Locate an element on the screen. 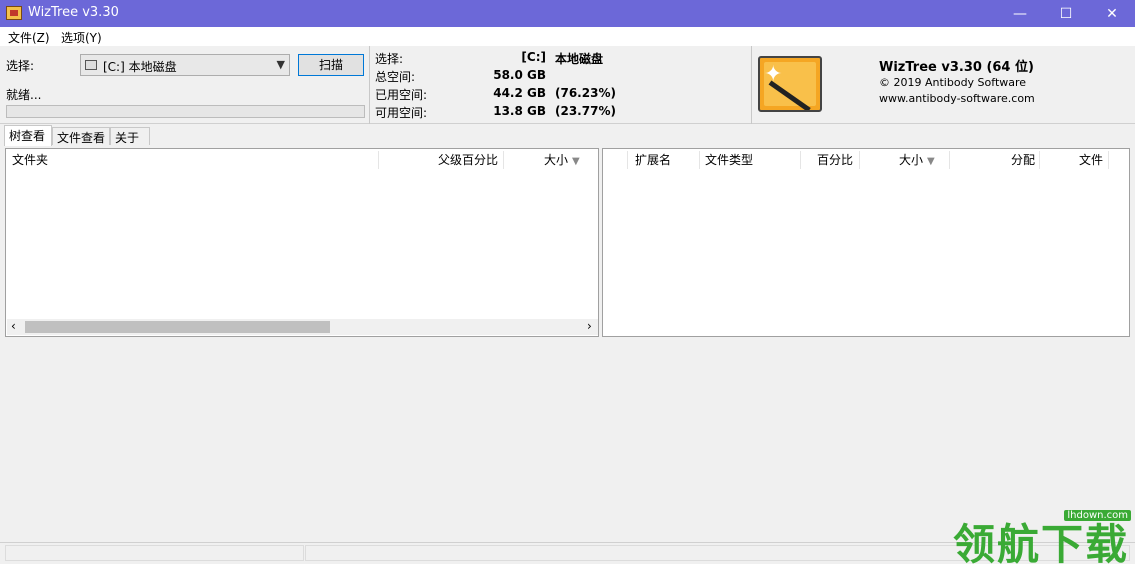 The width and height of the screenshot is (1135, 564). status-pane is located at coordinates (154, 553).